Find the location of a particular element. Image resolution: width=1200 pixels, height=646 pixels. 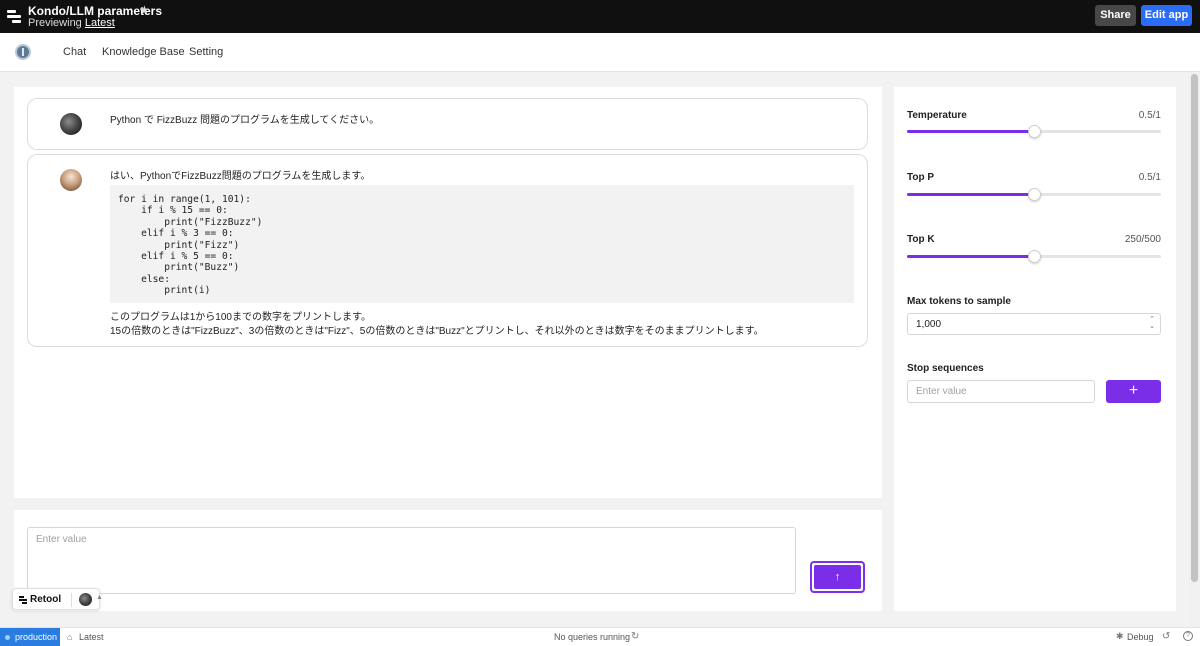

scrollbar-thumb is located at coordinates (1194, 328).